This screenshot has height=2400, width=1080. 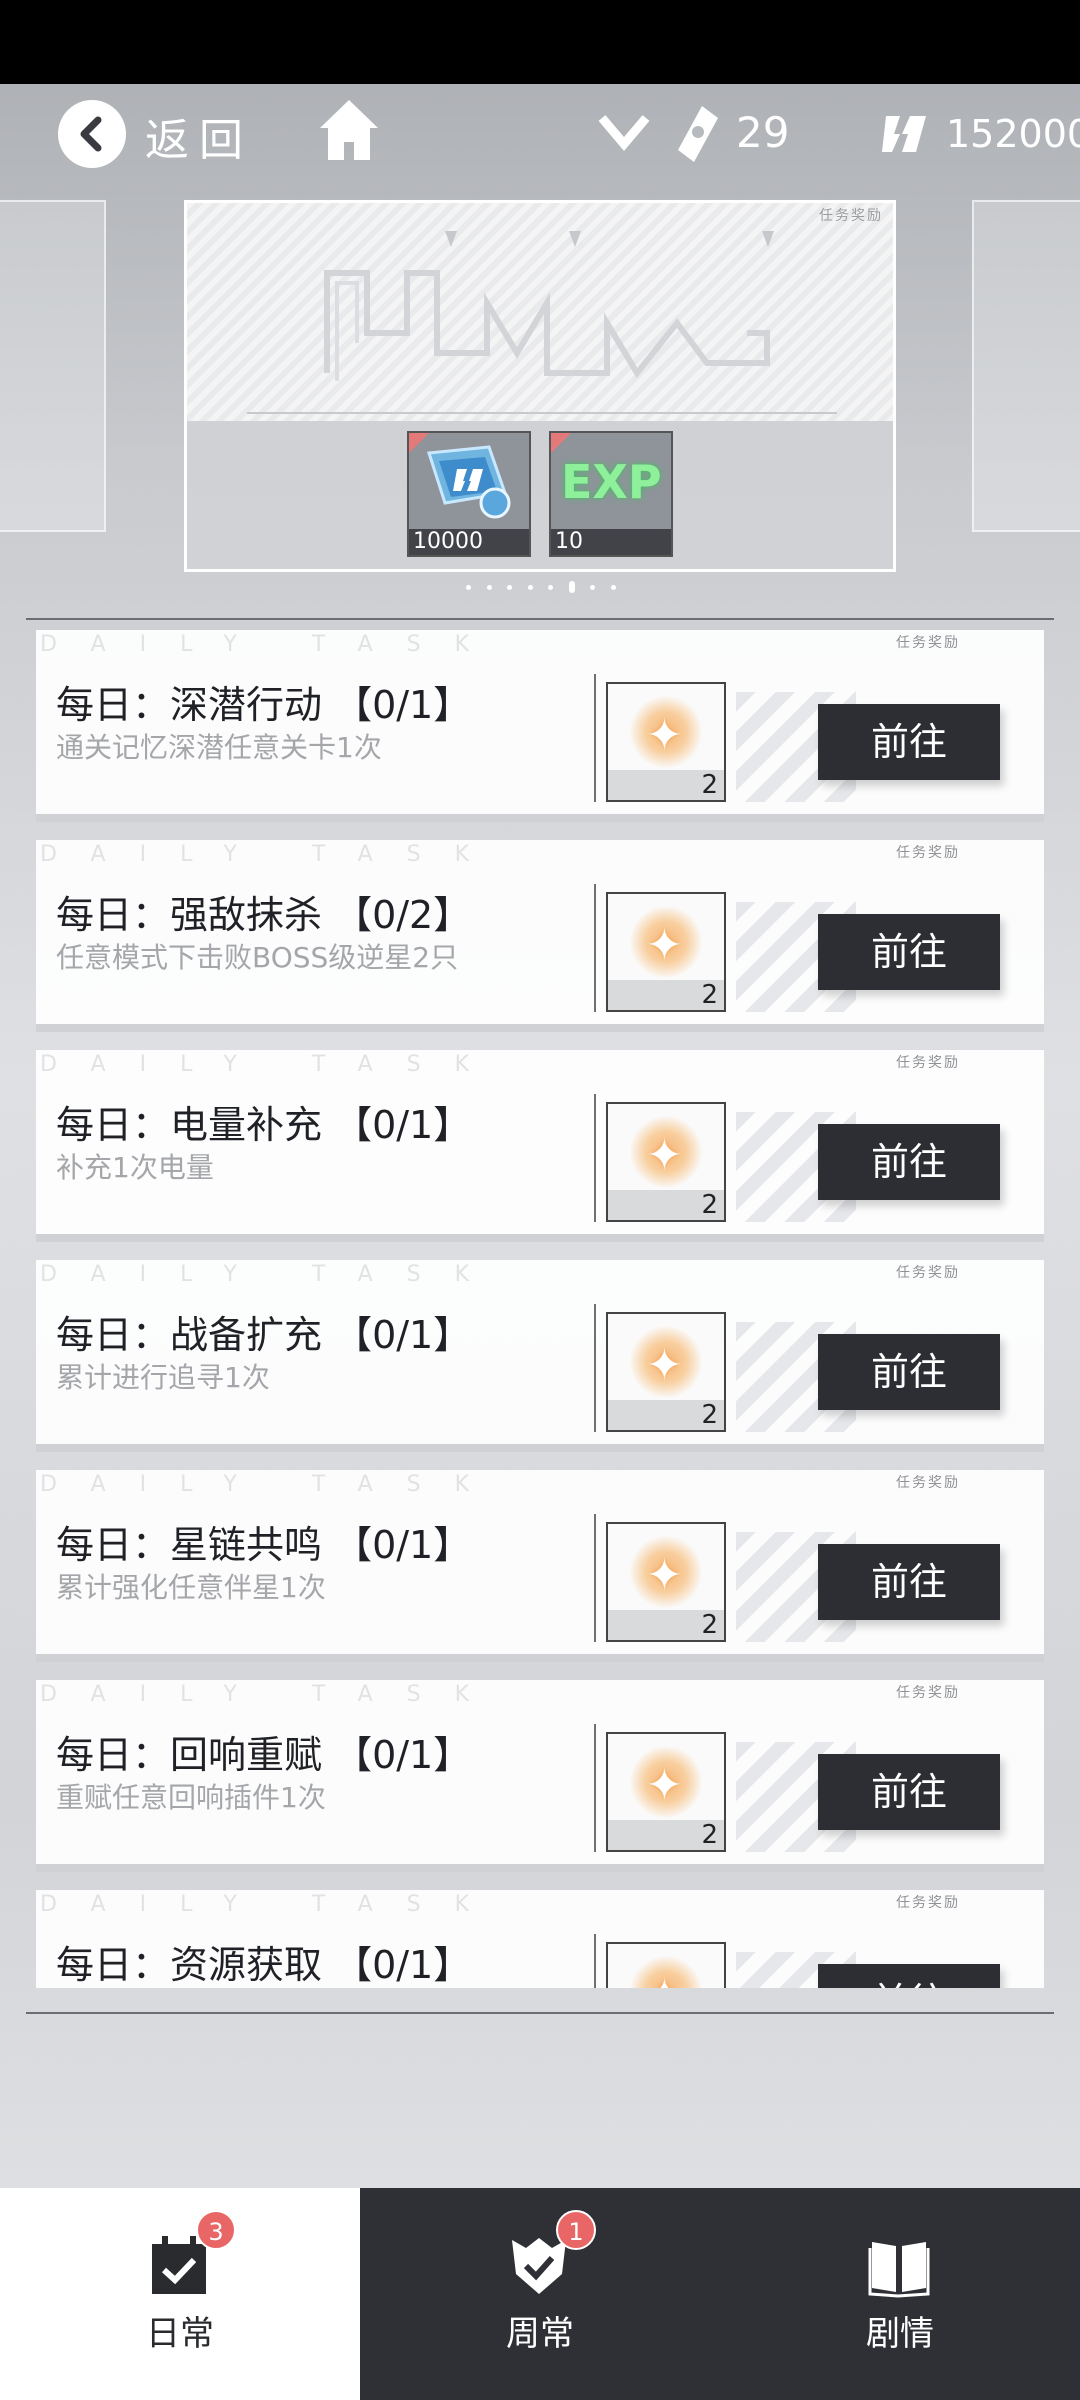 What do you see at coordinates (540, 1939) in the screenshot?
I see `task-card: DAILY TASK 任务奖励 每日：资源获取 【0/1】 ✦ 前往` at bounding box center [540, 1939].